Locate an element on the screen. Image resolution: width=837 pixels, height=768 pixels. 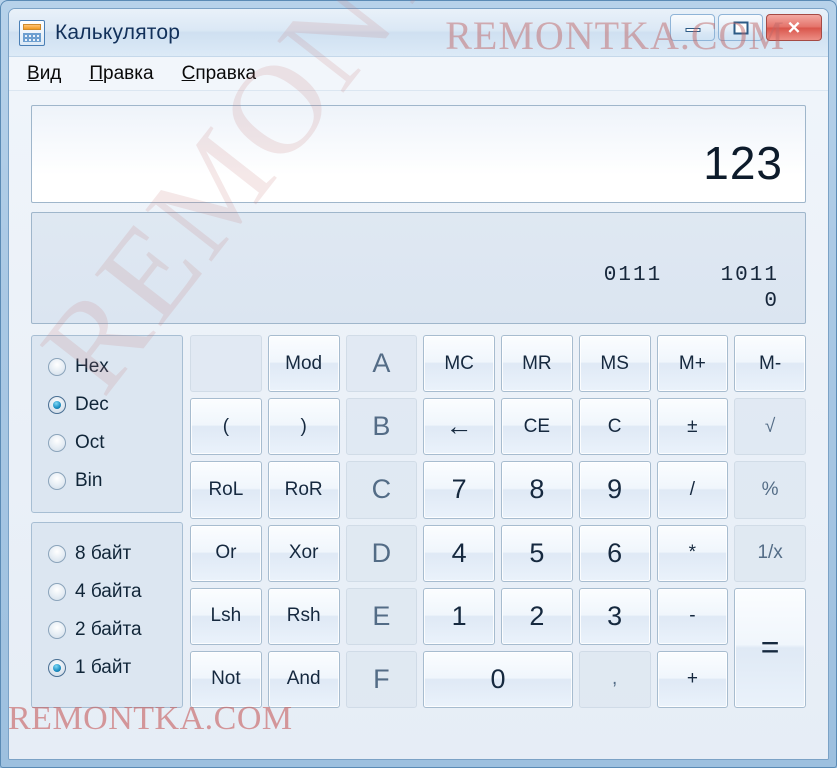
digit-4-button: 4 is located at coordinates (459, 553).